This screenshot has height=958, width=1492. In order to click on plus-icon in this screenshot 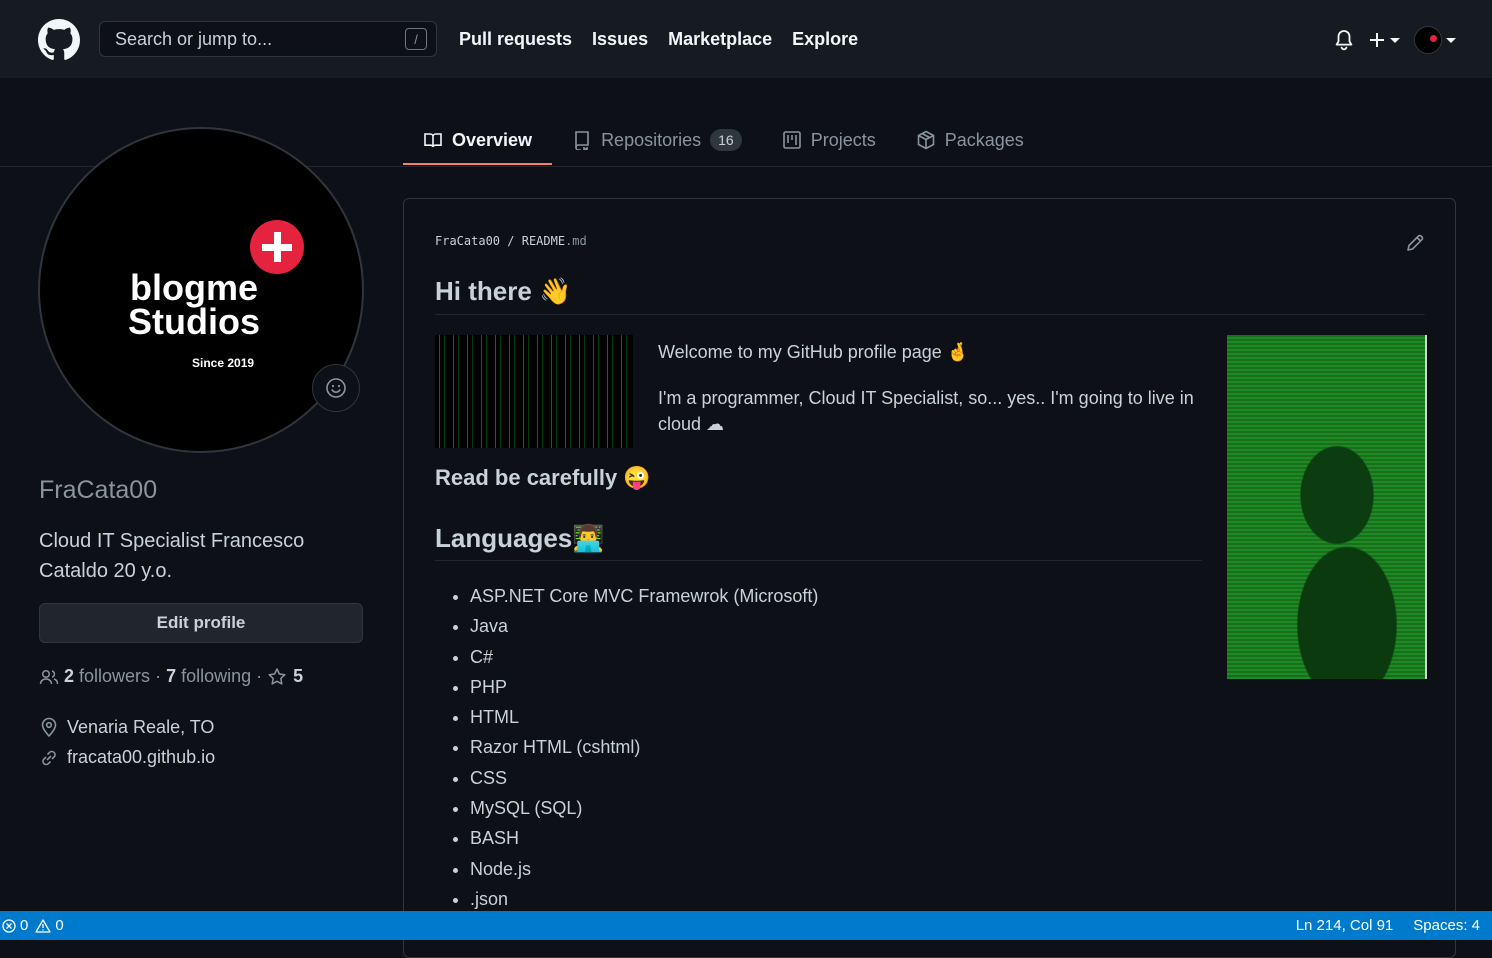, I will do `click(1377, 40)`.